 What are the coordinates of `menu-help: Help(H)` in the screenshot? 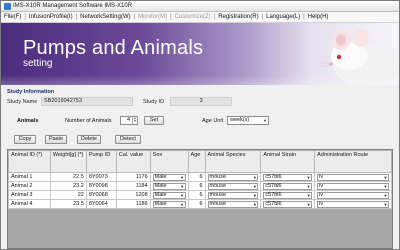 It's located at (318, 17).